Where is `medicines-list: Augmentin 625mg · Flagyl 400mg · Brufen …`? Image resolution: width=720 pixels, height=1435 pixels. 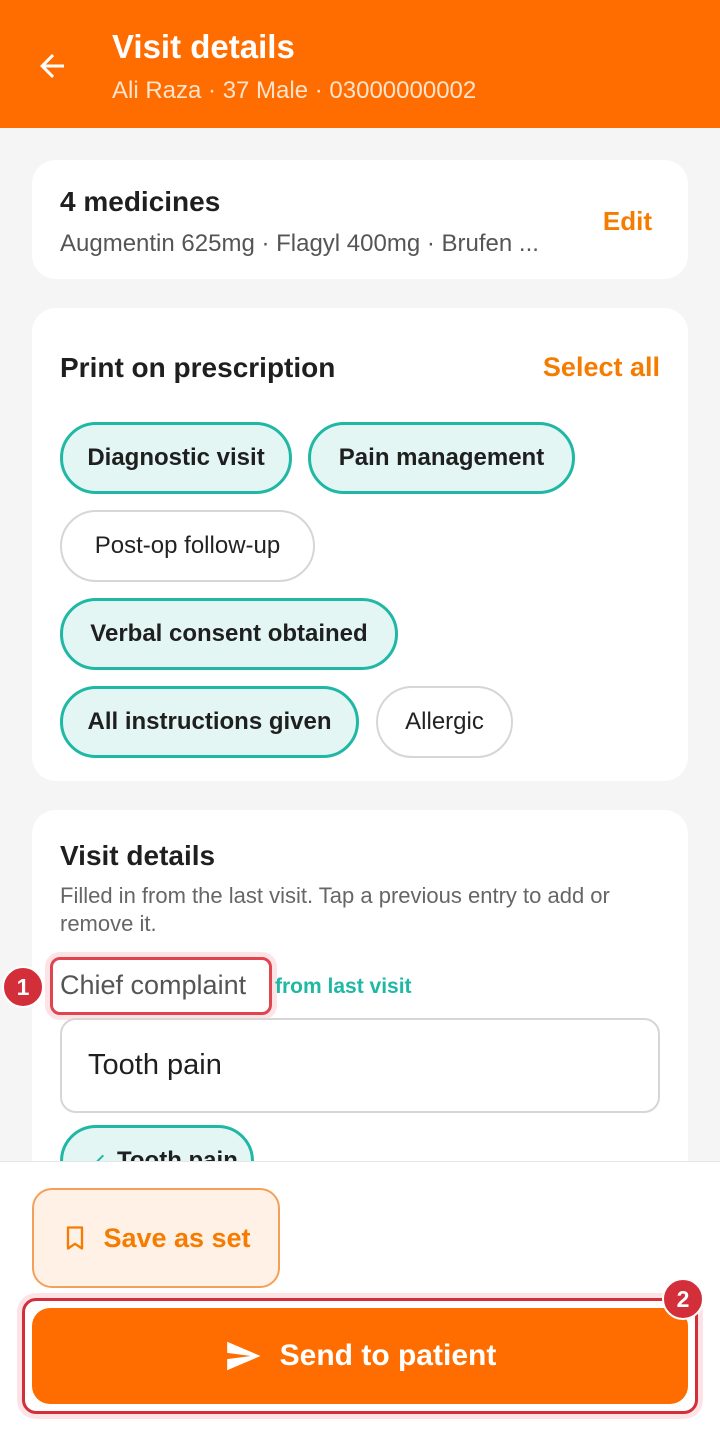 medicines-list: Augmentin 625mg · Flagyl 400mg · Brufen … is located at coordinates (299, 243).